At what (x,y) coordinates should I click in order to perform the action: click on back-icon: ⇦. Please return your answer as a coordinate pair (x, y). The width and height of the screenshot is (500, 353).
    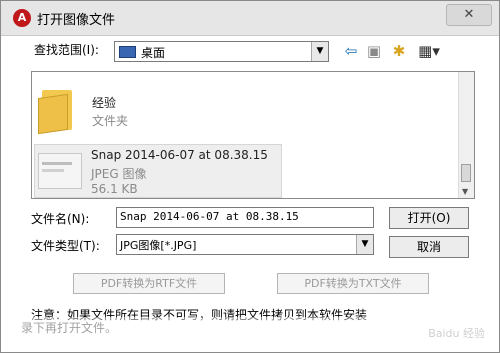
    Looking at the image, I should click on (351, 51).